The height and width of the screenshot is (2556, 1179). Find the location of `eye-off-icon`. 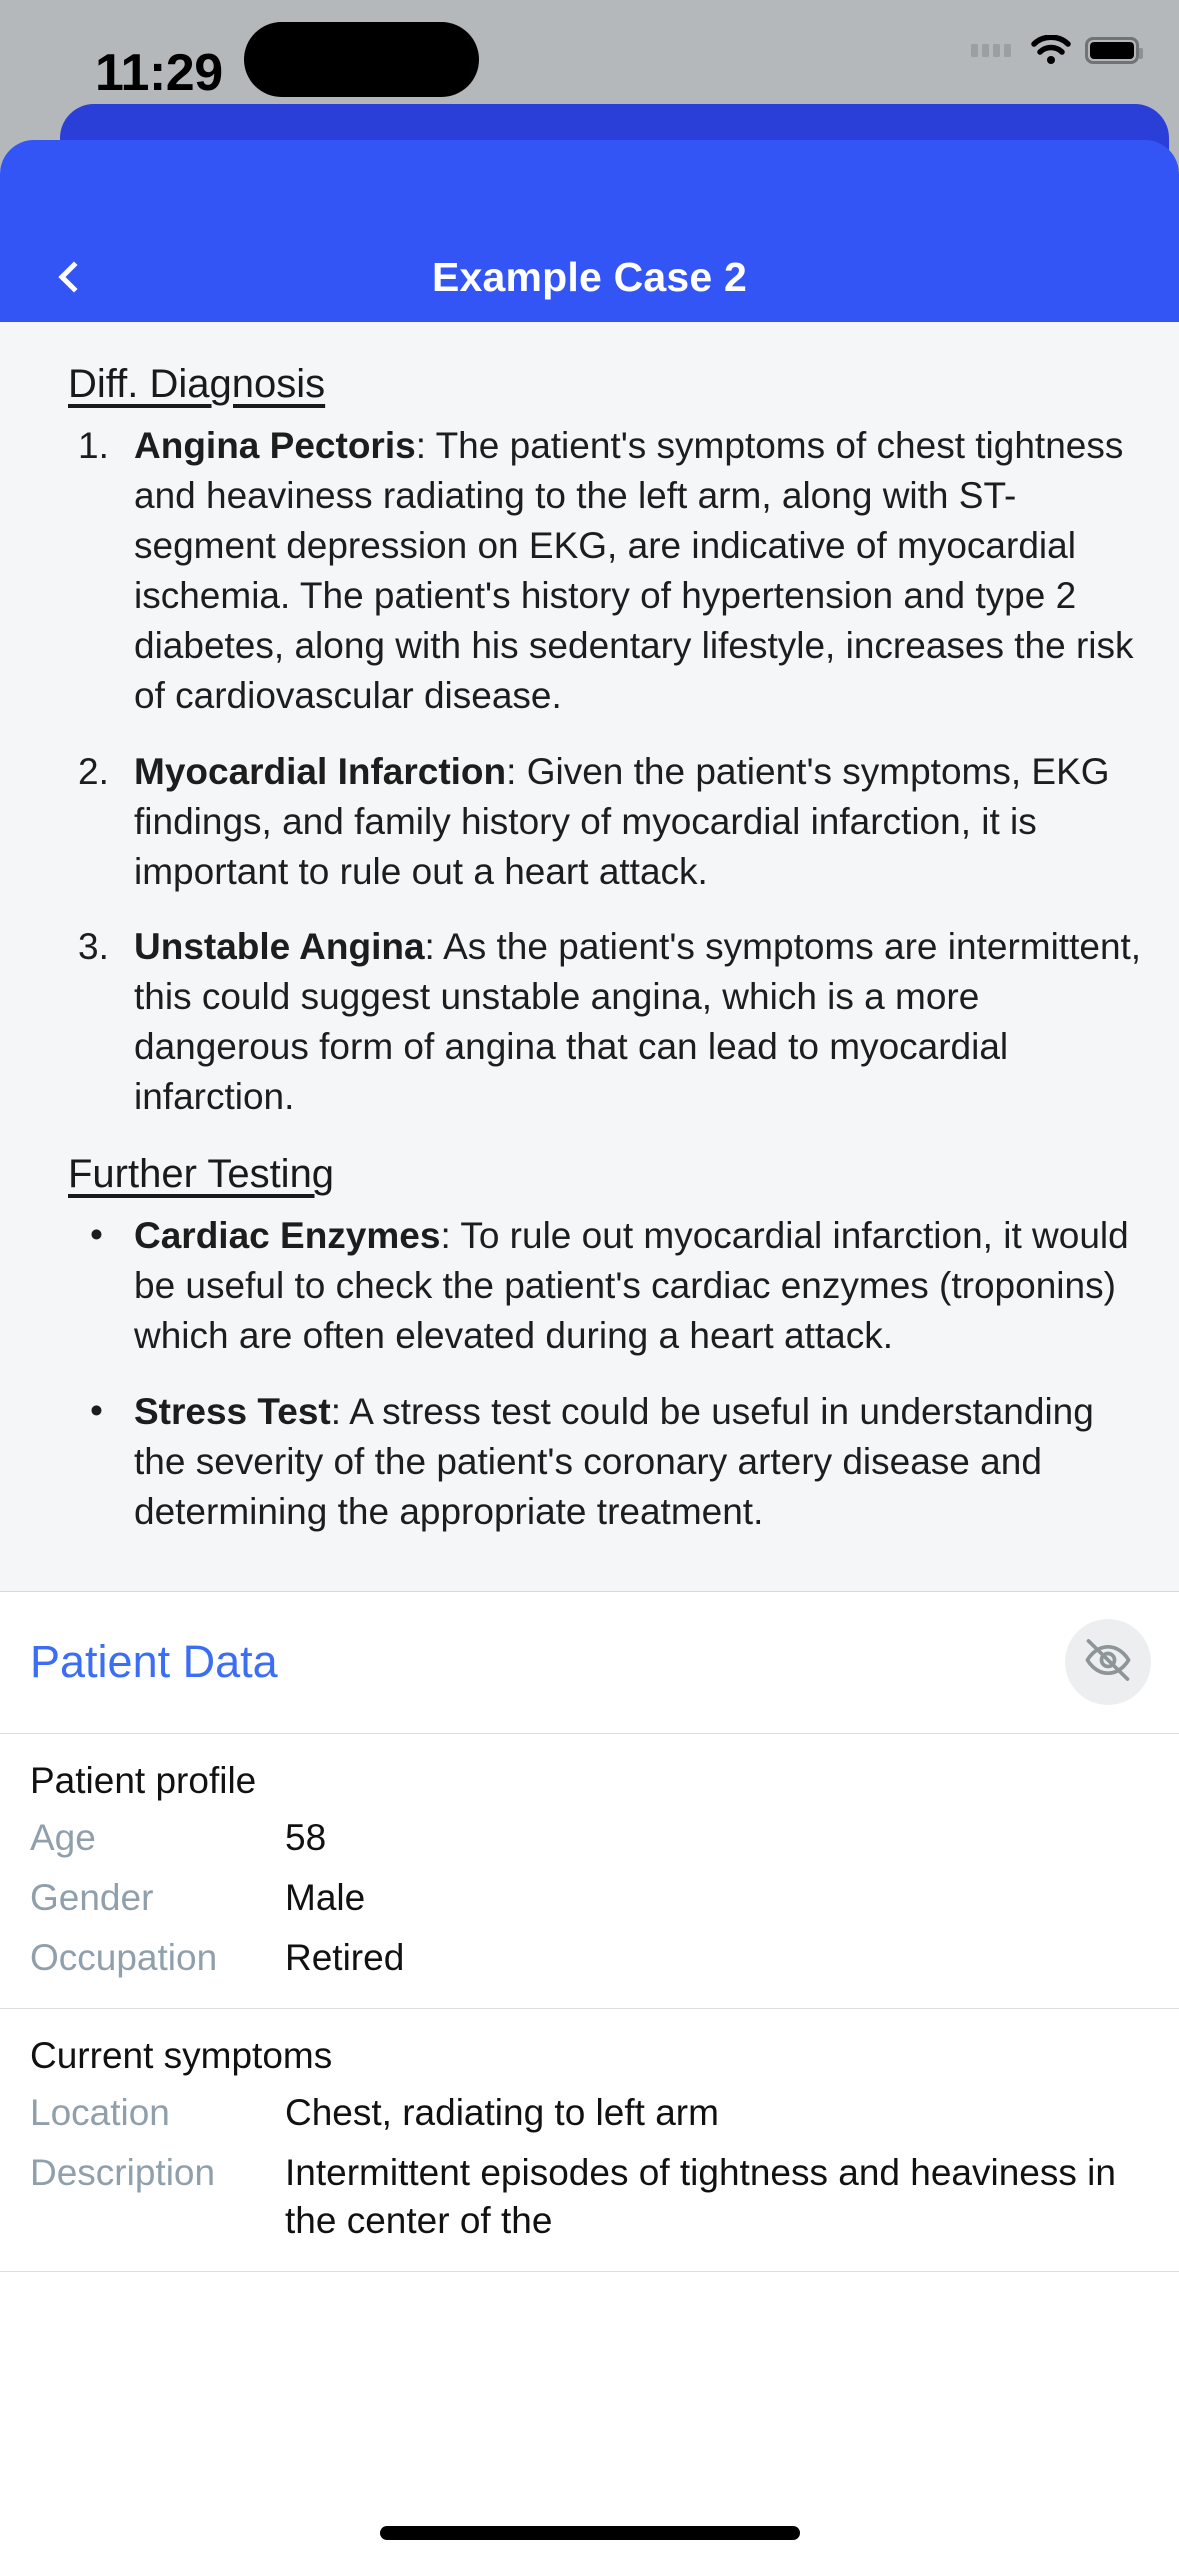

eye-off-icon is located at coordinates (1108, 1662).